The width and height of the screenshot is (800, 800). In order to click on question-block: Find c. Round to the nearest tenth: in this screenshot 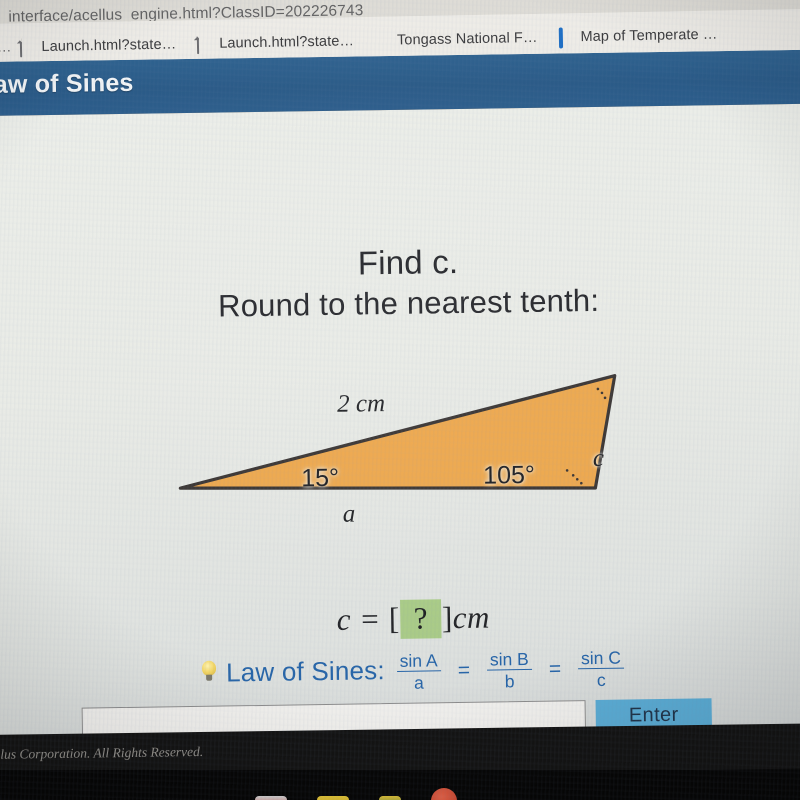, I will do `click(400, 282)`.